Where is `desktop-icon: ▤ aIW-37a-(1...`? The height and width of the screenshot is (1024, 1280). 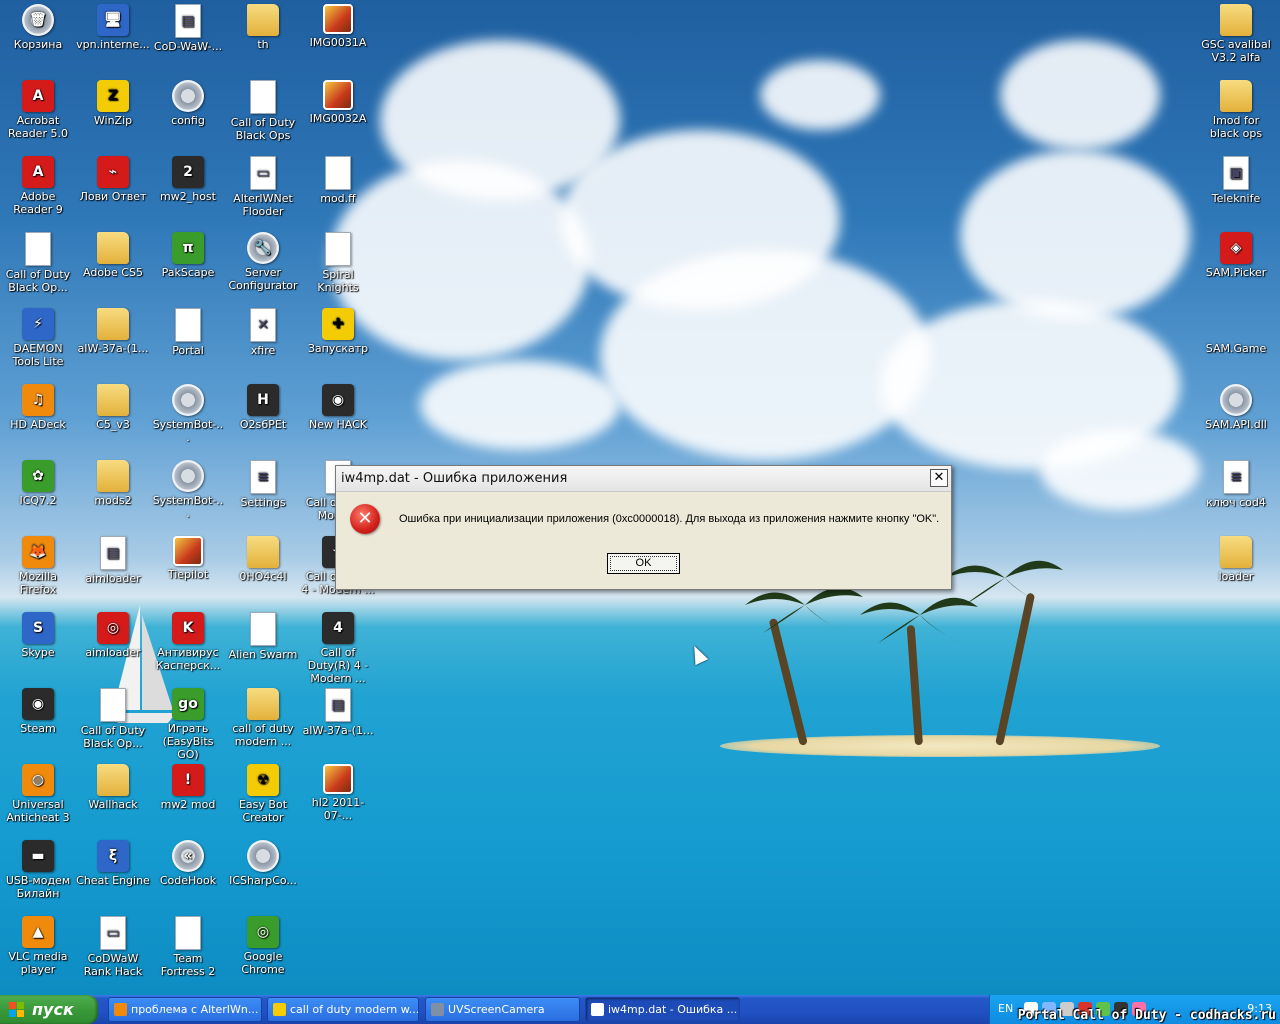
desktop-icon: ▤ aIW-37a-(1... is located at coordinates (338, 722).